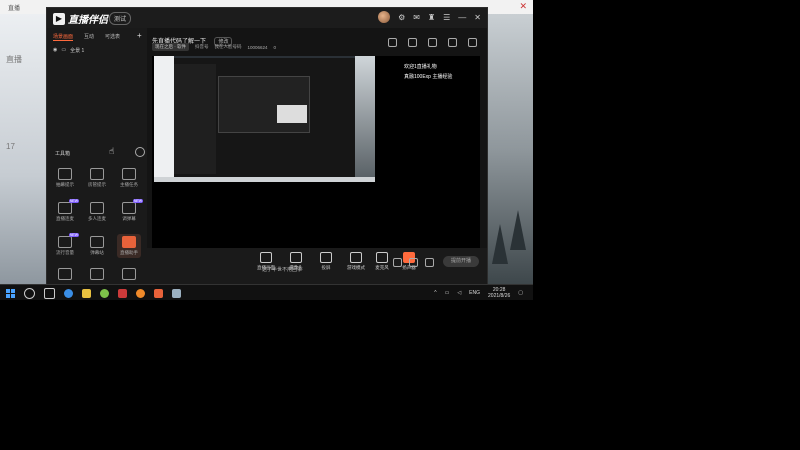 The image size is (800, 450). I want to click on tool-item: 主播任务, so click(129, 178).